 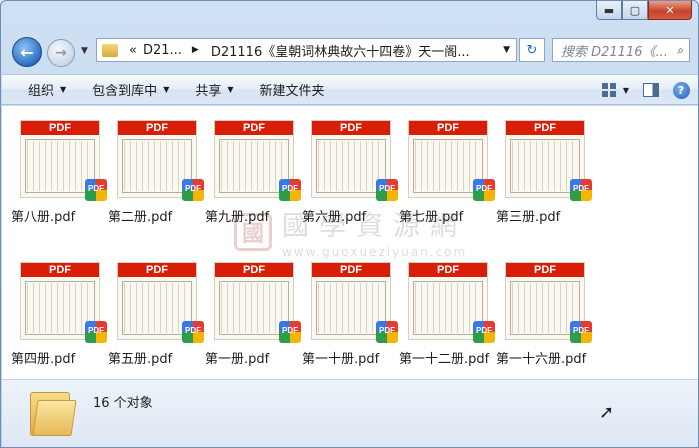 I want to click on object-count: 16 个对象, so click(x=123, y=403).